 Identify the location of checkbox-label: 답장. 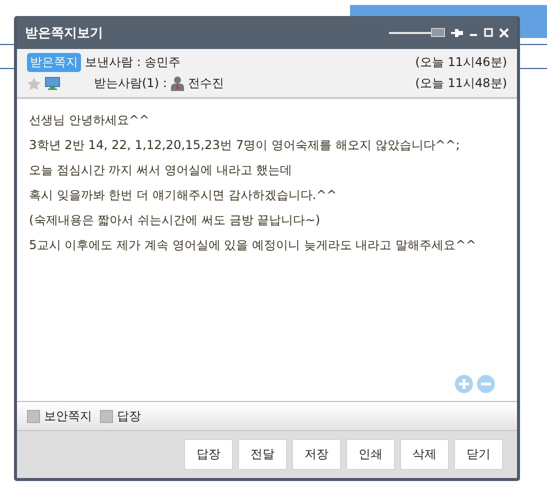
(129, 416).